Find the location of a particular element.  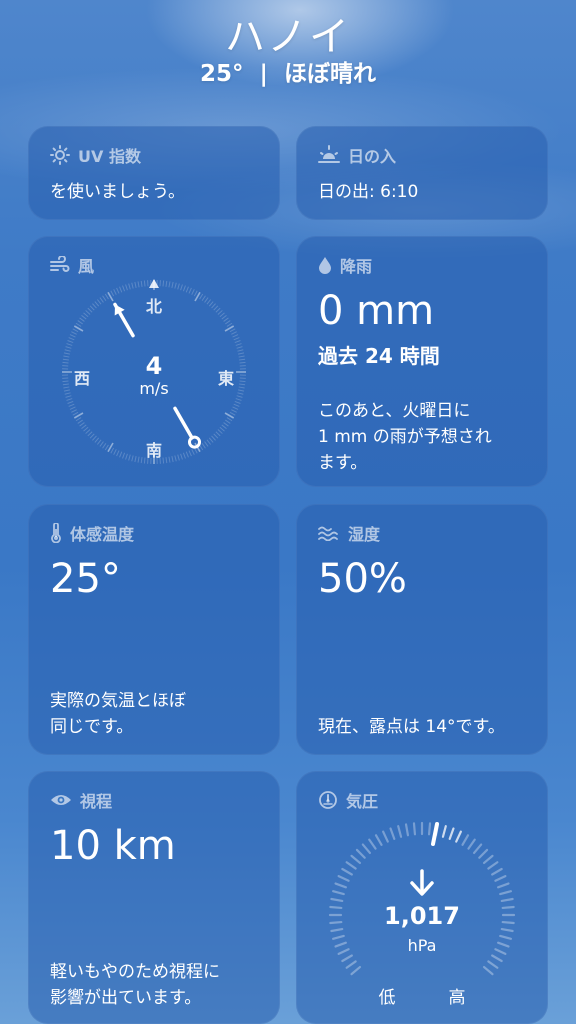

forecast-line-3: ます。 is located at coordinates (343, 463).